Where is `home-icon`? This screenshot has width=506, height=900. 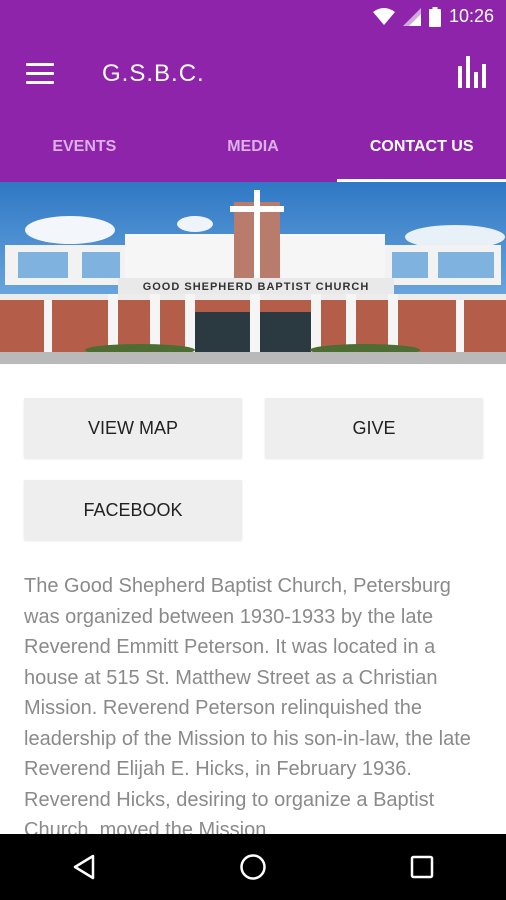
home-icon is located at coordinates (253, 867).